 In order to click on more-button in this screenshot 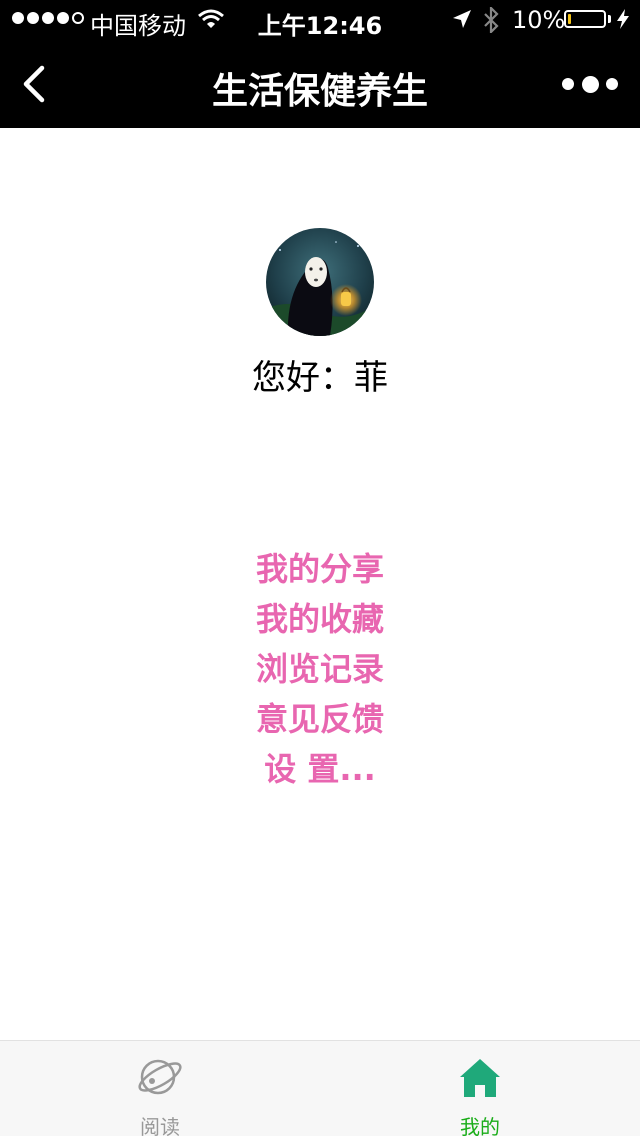, I will do `click(590, 84)`.